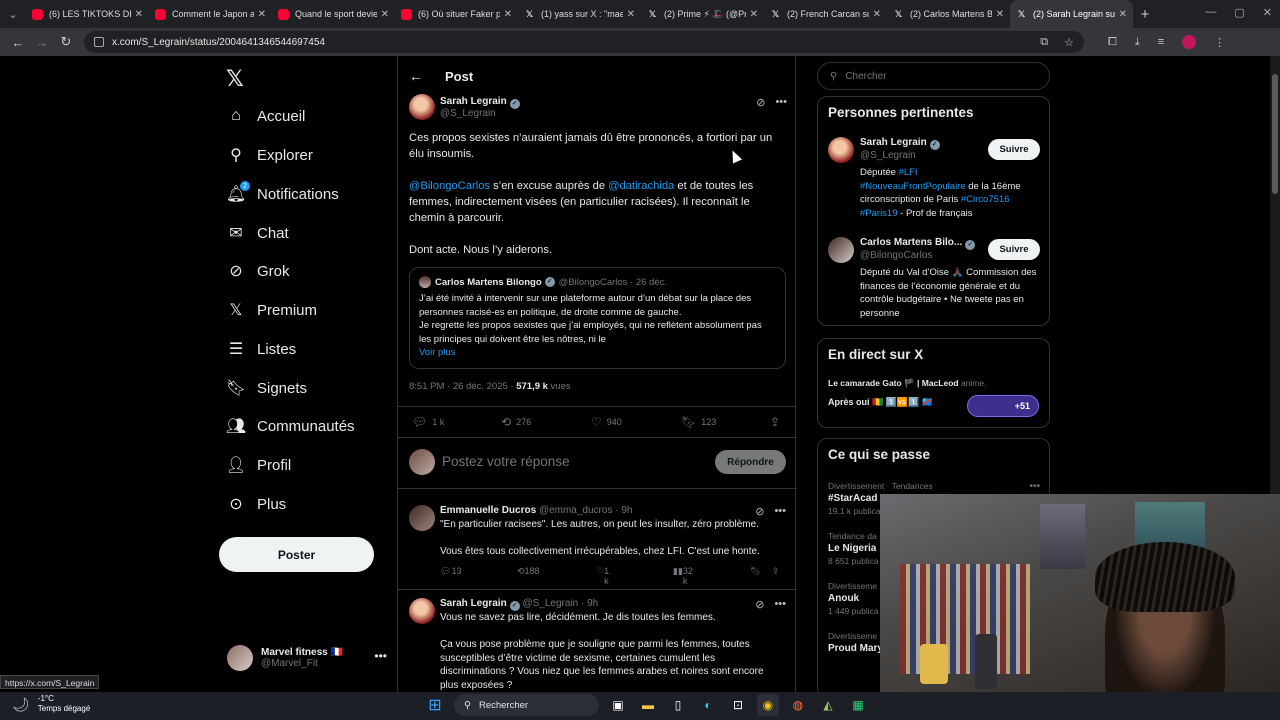  I want to click on nav-item-profil: 👤︎ Profil, so click(258, 465).